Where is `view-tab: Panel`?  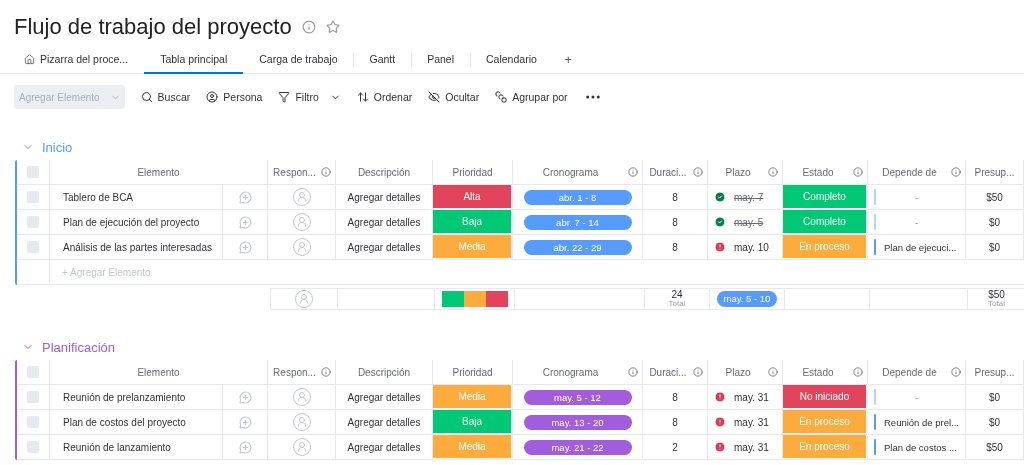 view-tab: Panel is located at coordinates (440, 60).